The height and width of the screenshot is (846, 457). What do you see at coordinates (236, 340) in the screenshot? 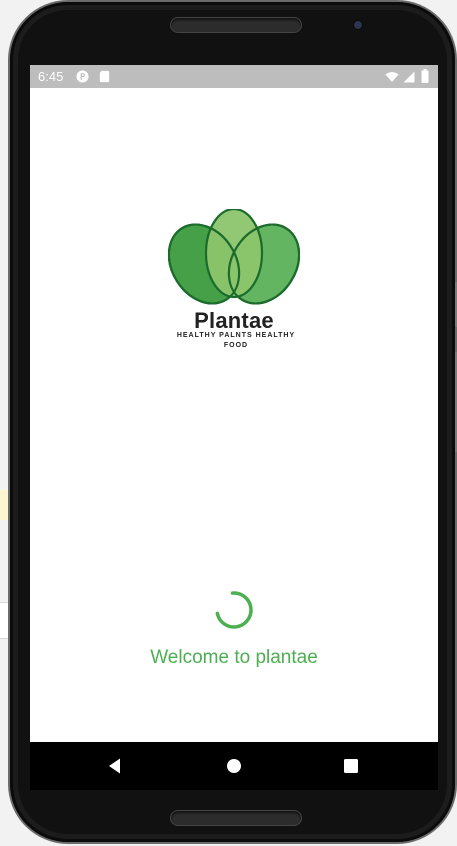
I see `brand-tagline: HEALTHY PALNTS HEALTHY FOOD` at bounding box center [236, 340].